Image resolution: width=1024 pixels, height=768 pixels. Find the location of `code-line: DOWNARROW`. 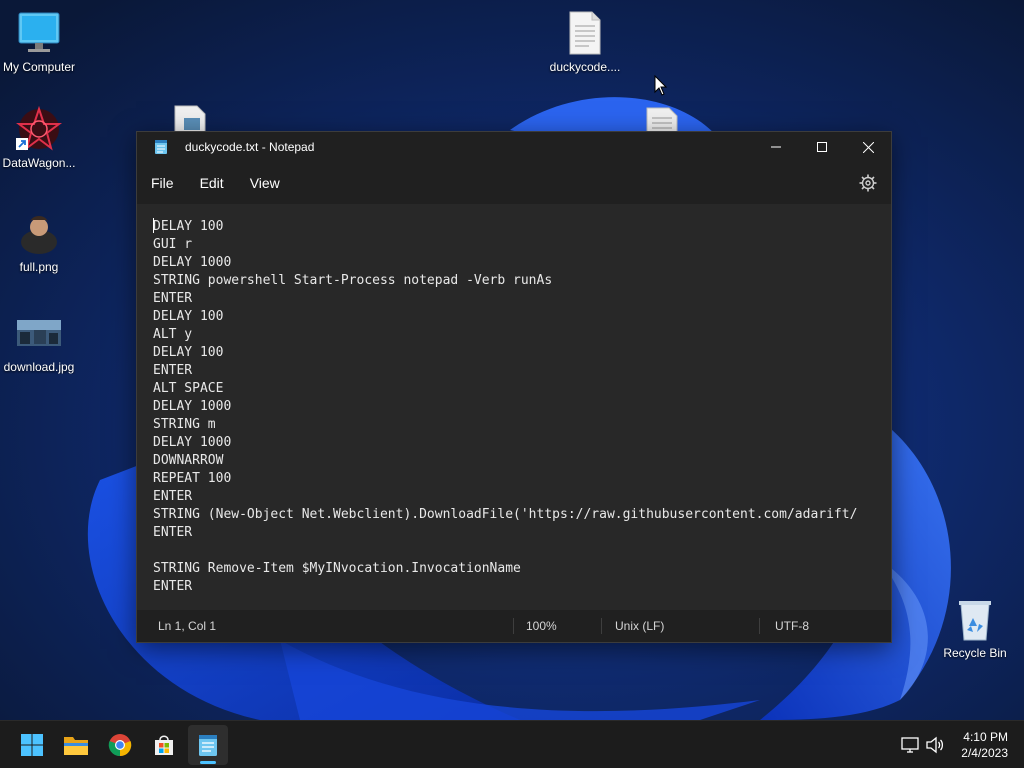

code-line: DOWNARROW is located at coordinates (188, 460).